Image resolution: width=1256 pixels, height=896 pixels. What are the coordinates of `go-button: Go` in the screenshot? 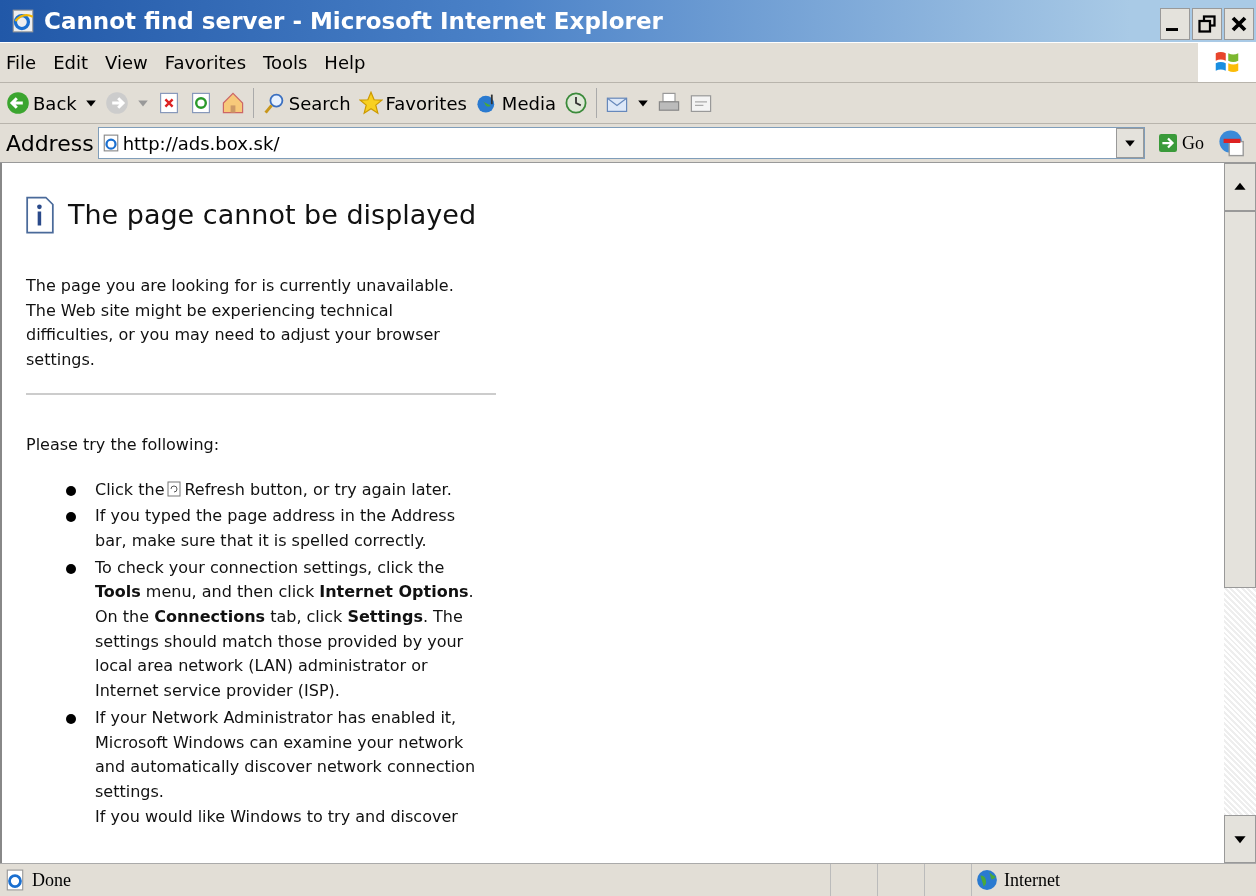 It's located at (1181, 143).